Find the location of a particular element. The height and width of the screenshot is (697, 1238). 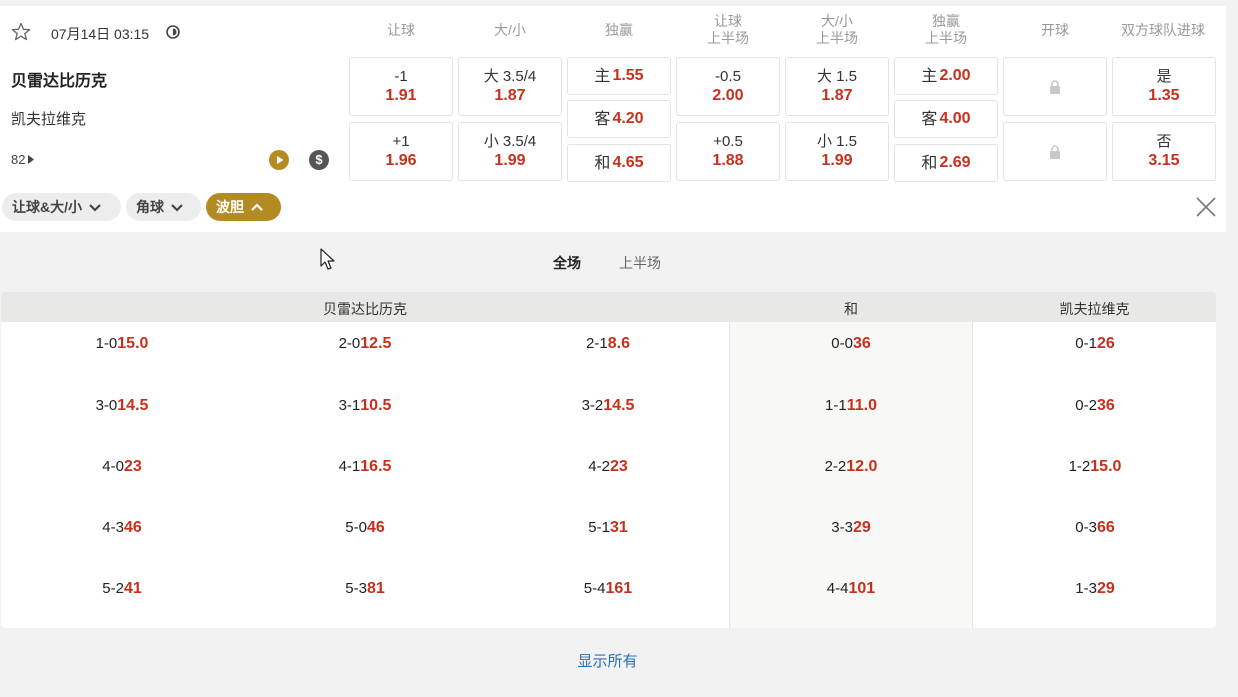

score-odds-cell: 5-241 is located at coordinates (122, 589).